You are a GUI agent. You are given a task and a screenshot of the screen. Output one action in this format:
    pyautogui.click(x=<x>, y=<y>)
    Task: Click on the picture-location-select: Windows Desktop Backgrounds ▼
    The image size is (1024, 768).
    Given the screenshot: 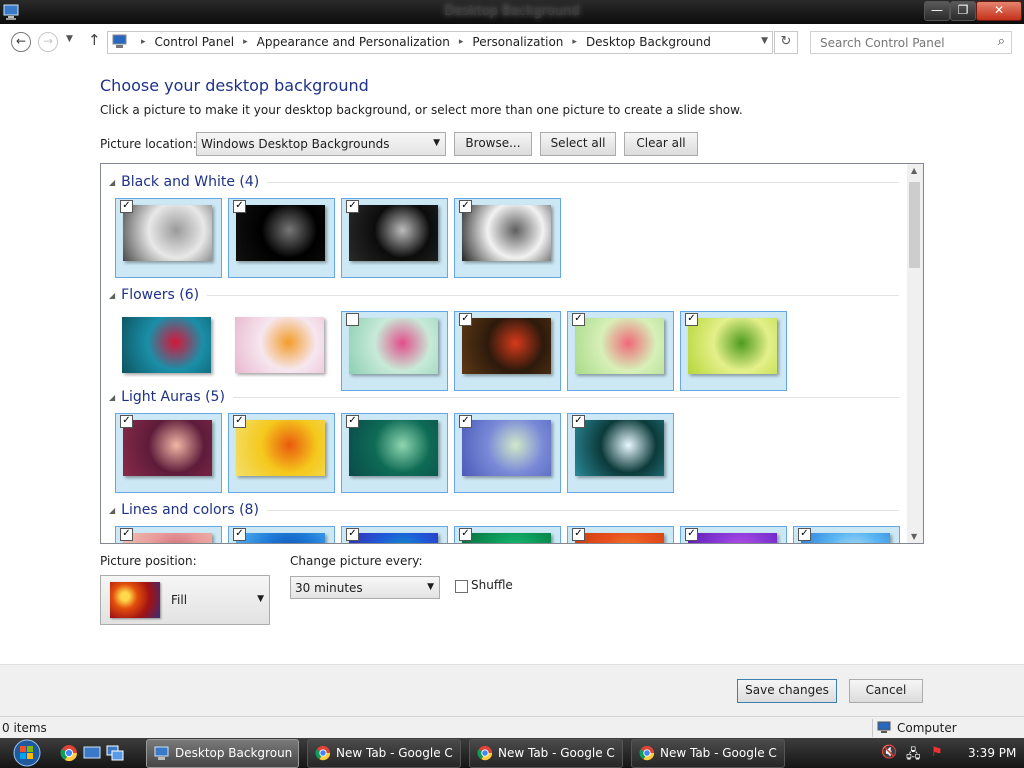 What is the action you would take?
    pyautogui.click(x=321, y=144)
    